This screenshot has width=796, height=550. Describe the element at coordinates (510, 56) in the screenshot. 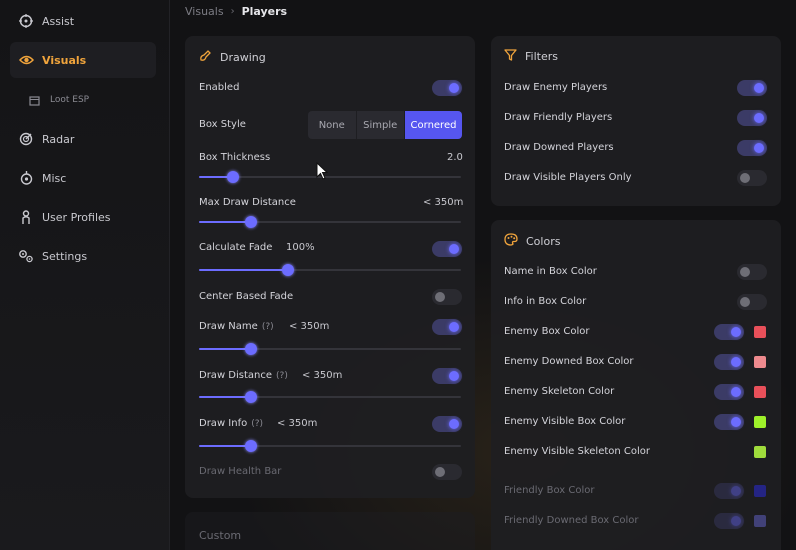

I see `filter-icon` at that location.